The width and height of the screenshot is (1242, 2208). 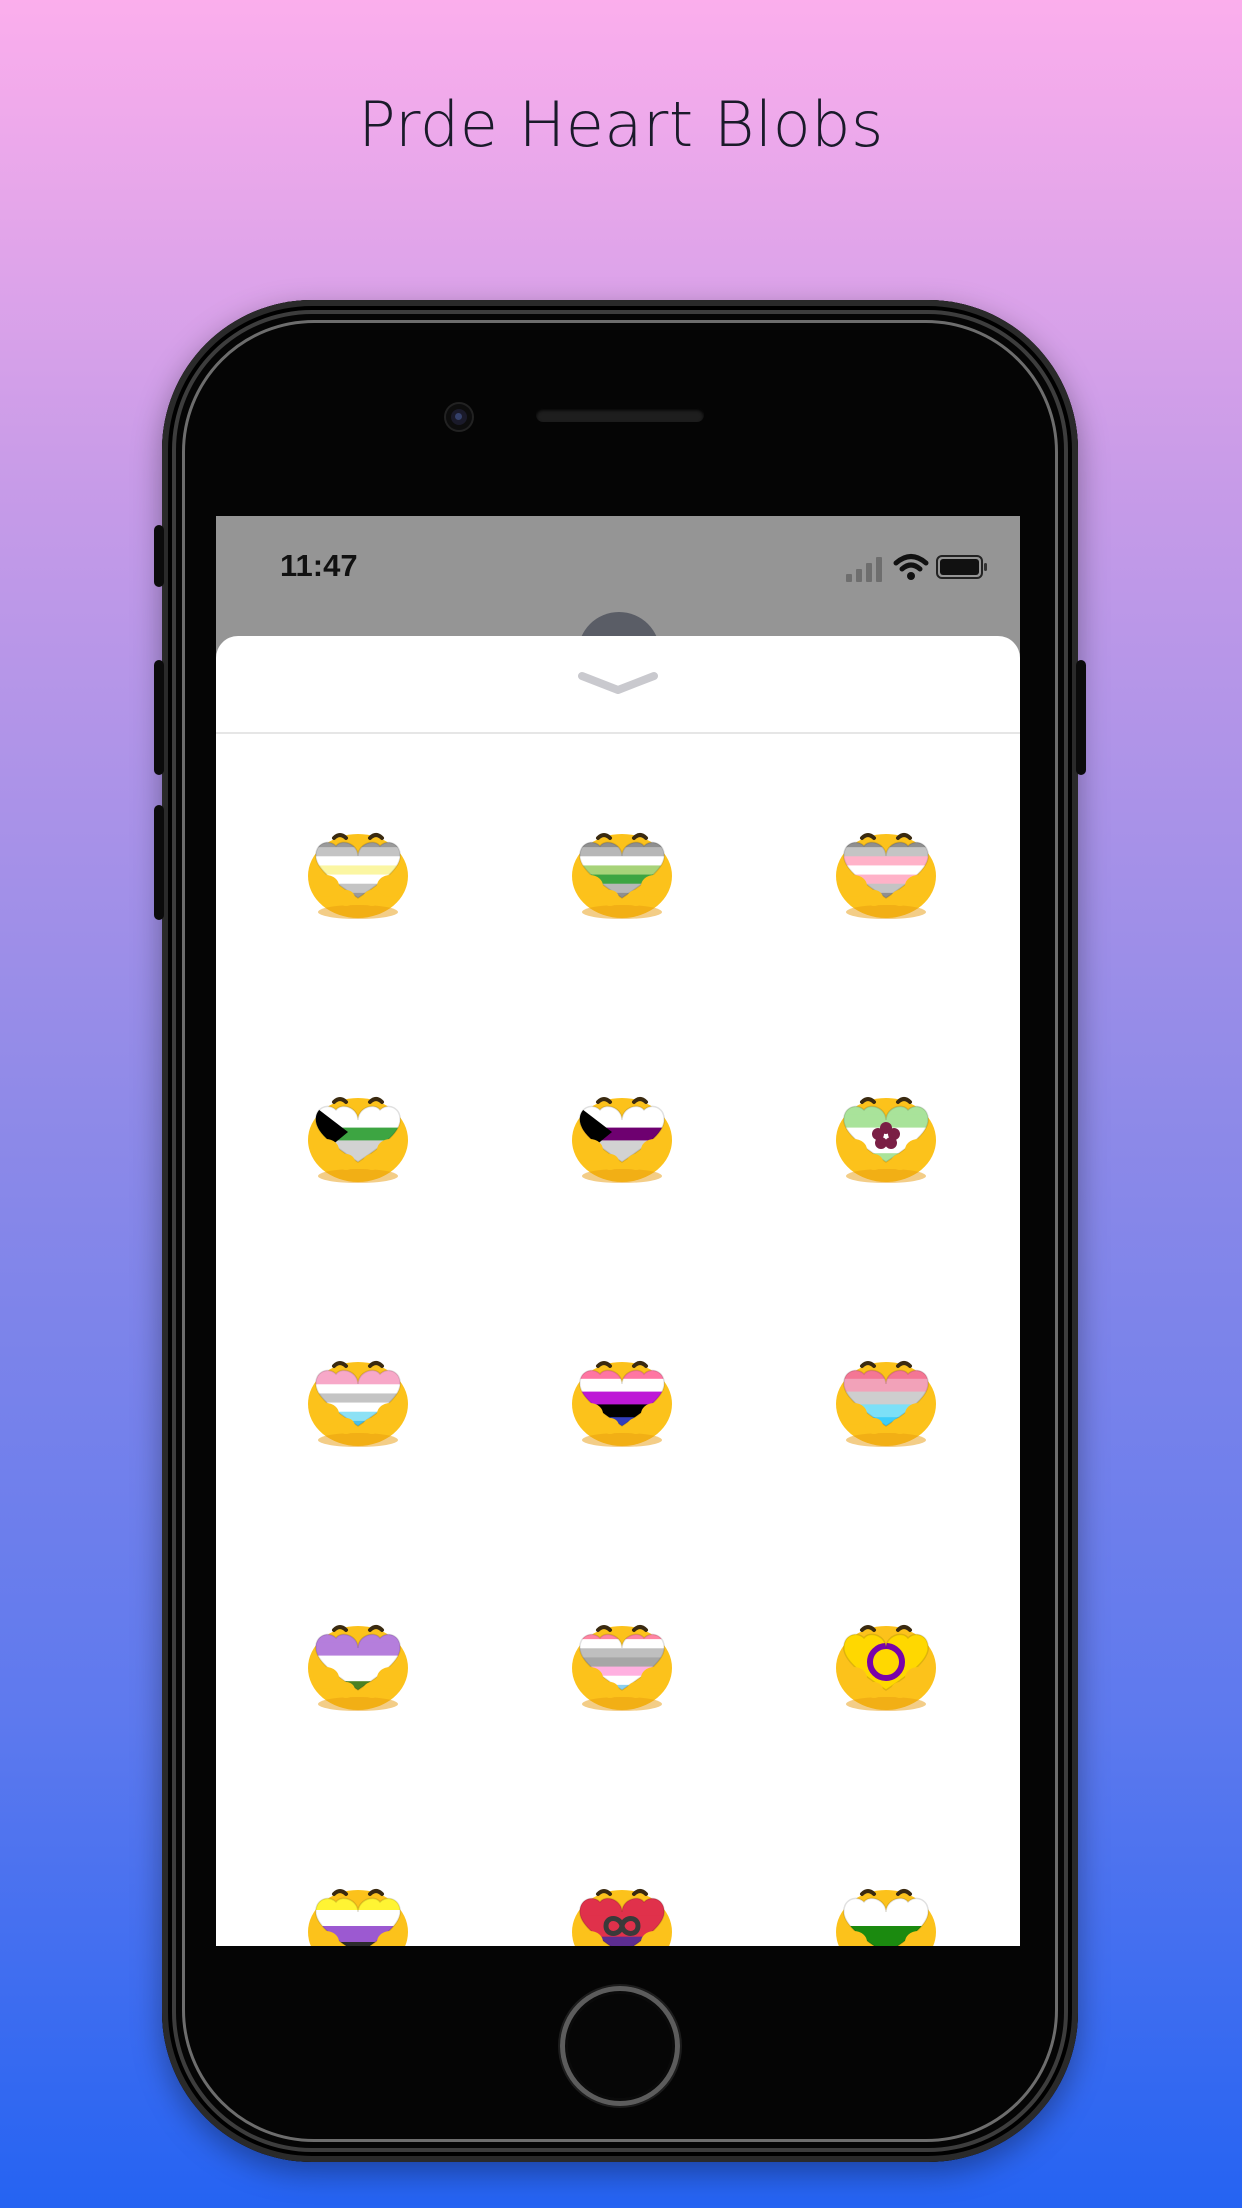 I want to click on sticker-intersex-heart, so click(x=886, y=1666).